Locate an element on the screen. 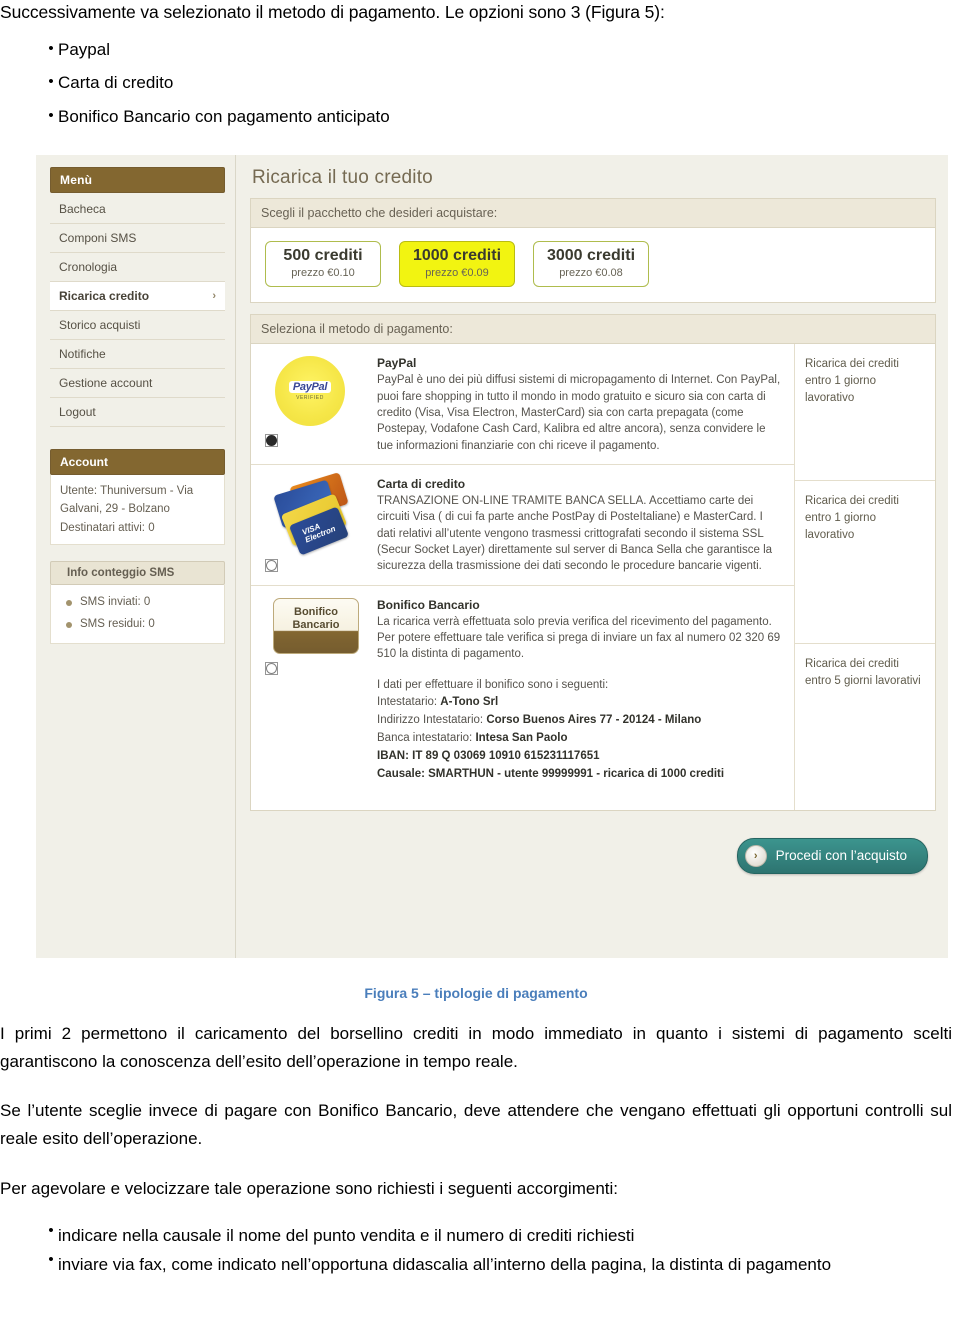  list-item: • Paypal is located at coordinates (472, 50).